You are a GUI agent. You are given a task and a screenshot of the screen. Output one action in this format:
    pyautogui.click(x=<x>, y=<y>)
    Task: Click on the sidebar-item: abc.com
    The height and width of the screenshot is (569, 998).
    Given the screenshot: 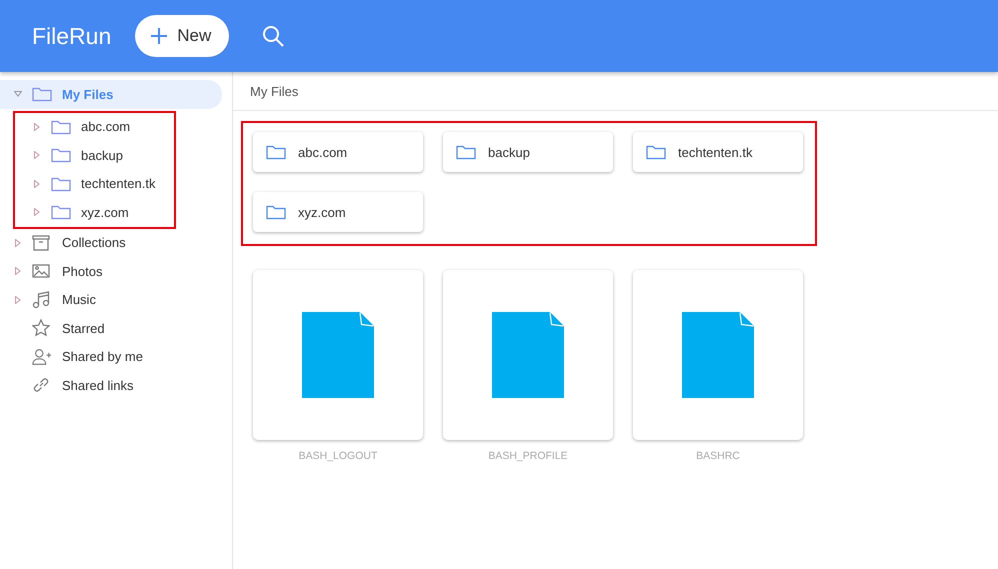 What is the action you would take?
    pyautogui.click(x=89, y=126)
    